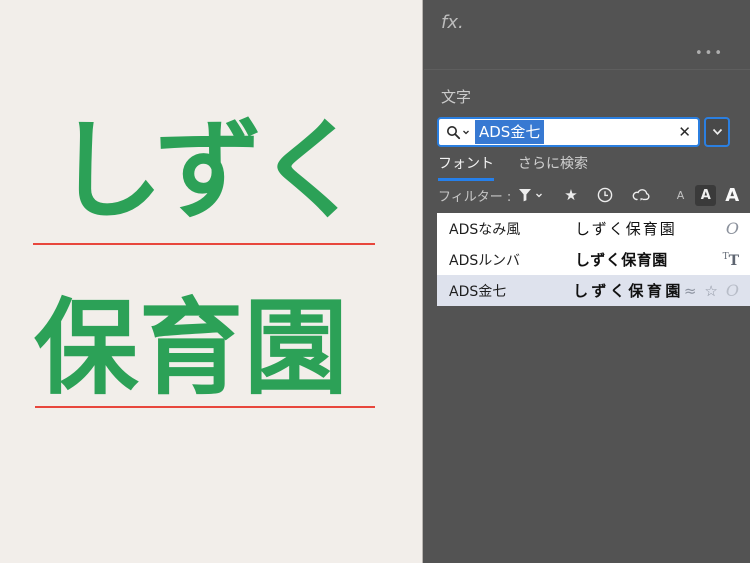  I want to click on chevron-down-icon, so click(717, 132).